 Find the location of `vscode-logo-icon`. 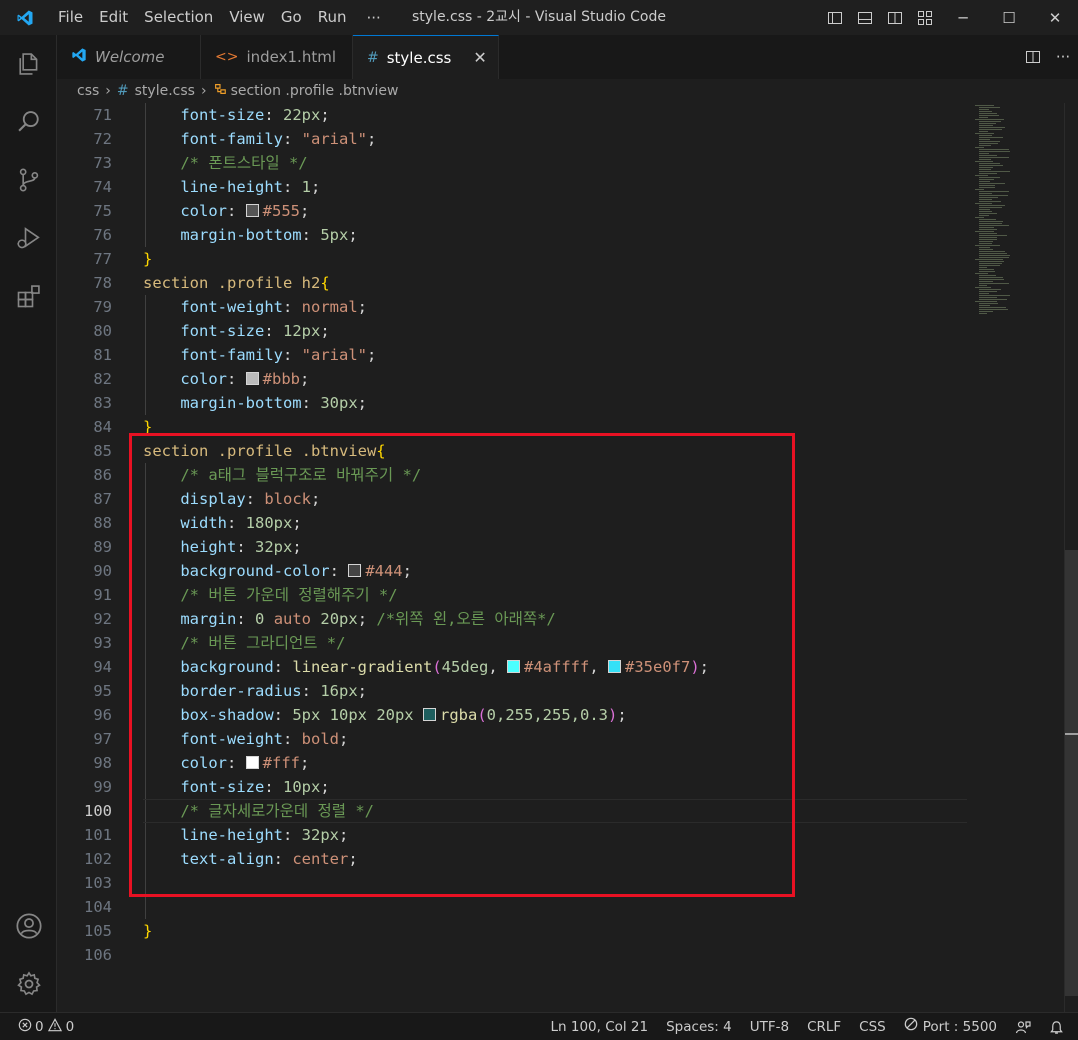

vscode-logo-icon is located at coordinates (25, 17).